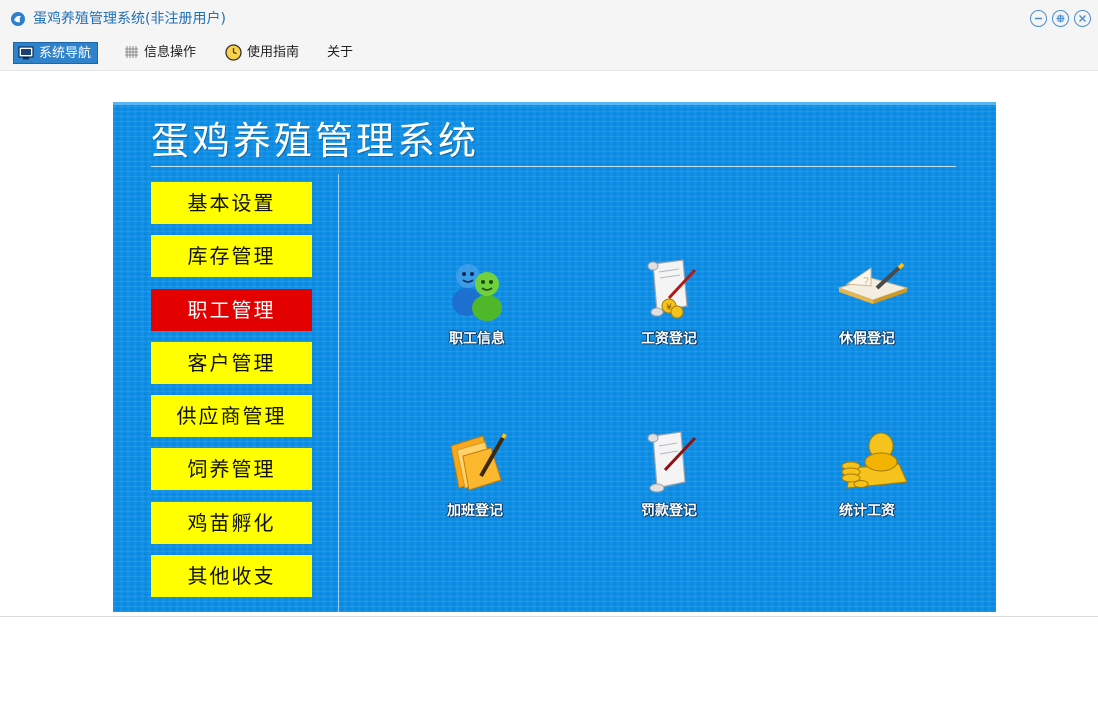  I want to click on notebook-pen-icon: ?, so click(873, 283).